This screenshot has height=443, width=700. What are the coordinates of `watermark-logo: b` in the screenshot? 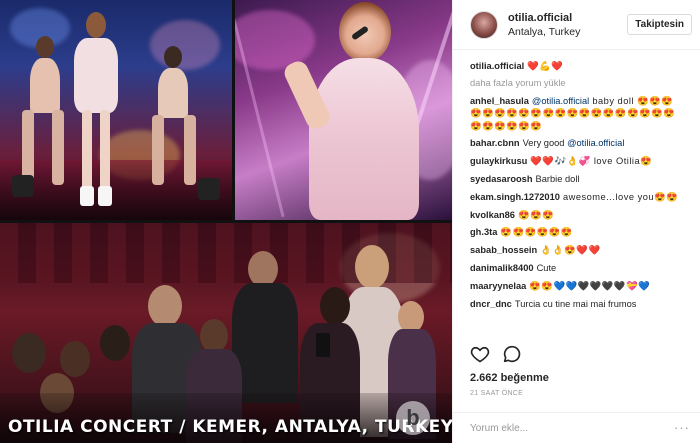 It's located at (413, 418).